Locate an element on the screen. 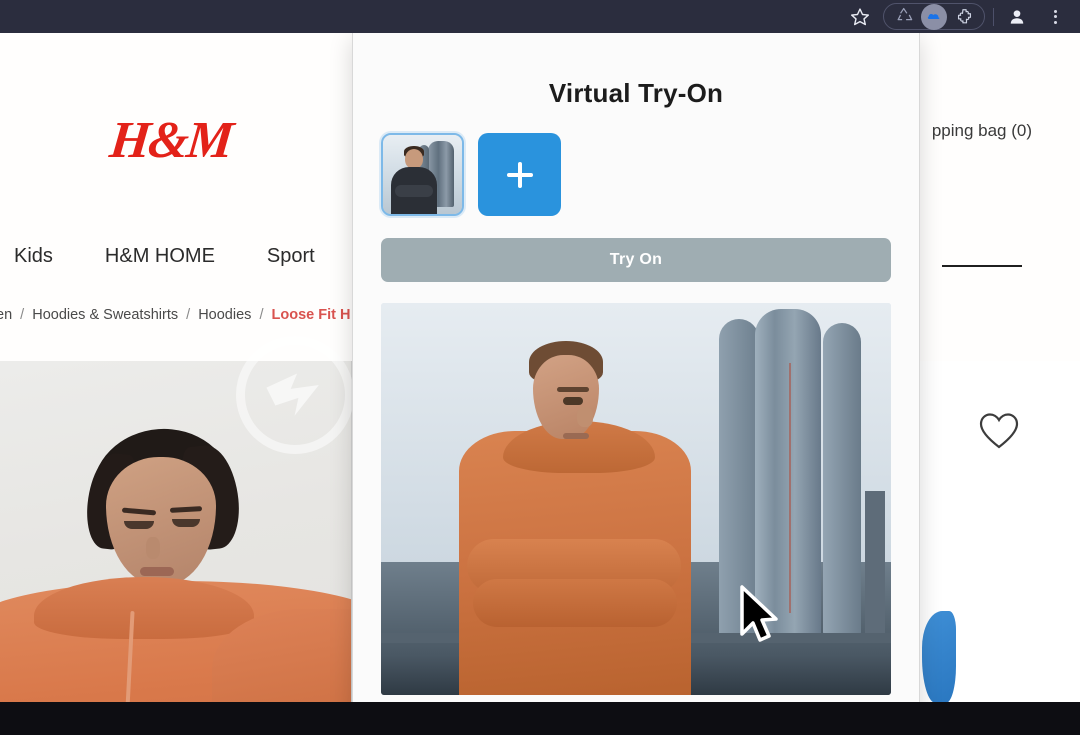 This screenshot has width=1080, height=735. model-eye-left is located at coordinates (139, 525).